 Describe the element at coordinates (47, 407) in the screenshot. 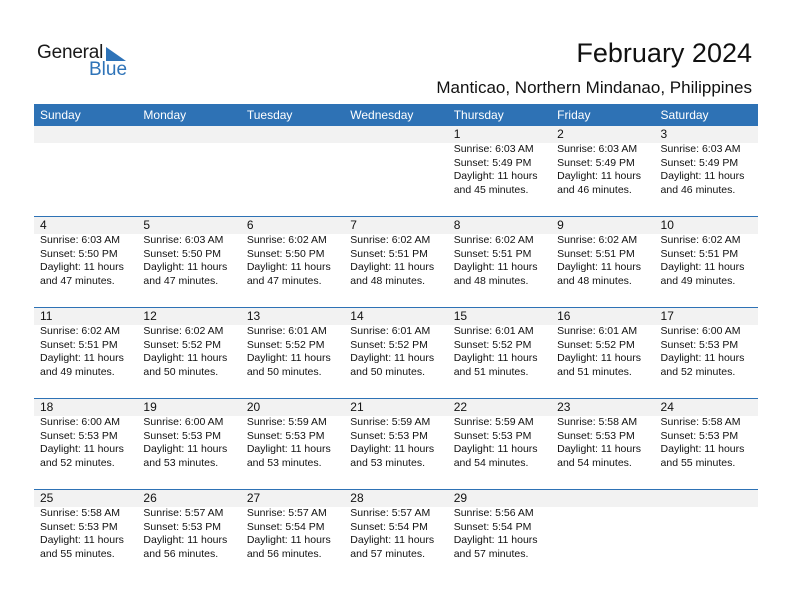

I see `day-number: 18` at that location.